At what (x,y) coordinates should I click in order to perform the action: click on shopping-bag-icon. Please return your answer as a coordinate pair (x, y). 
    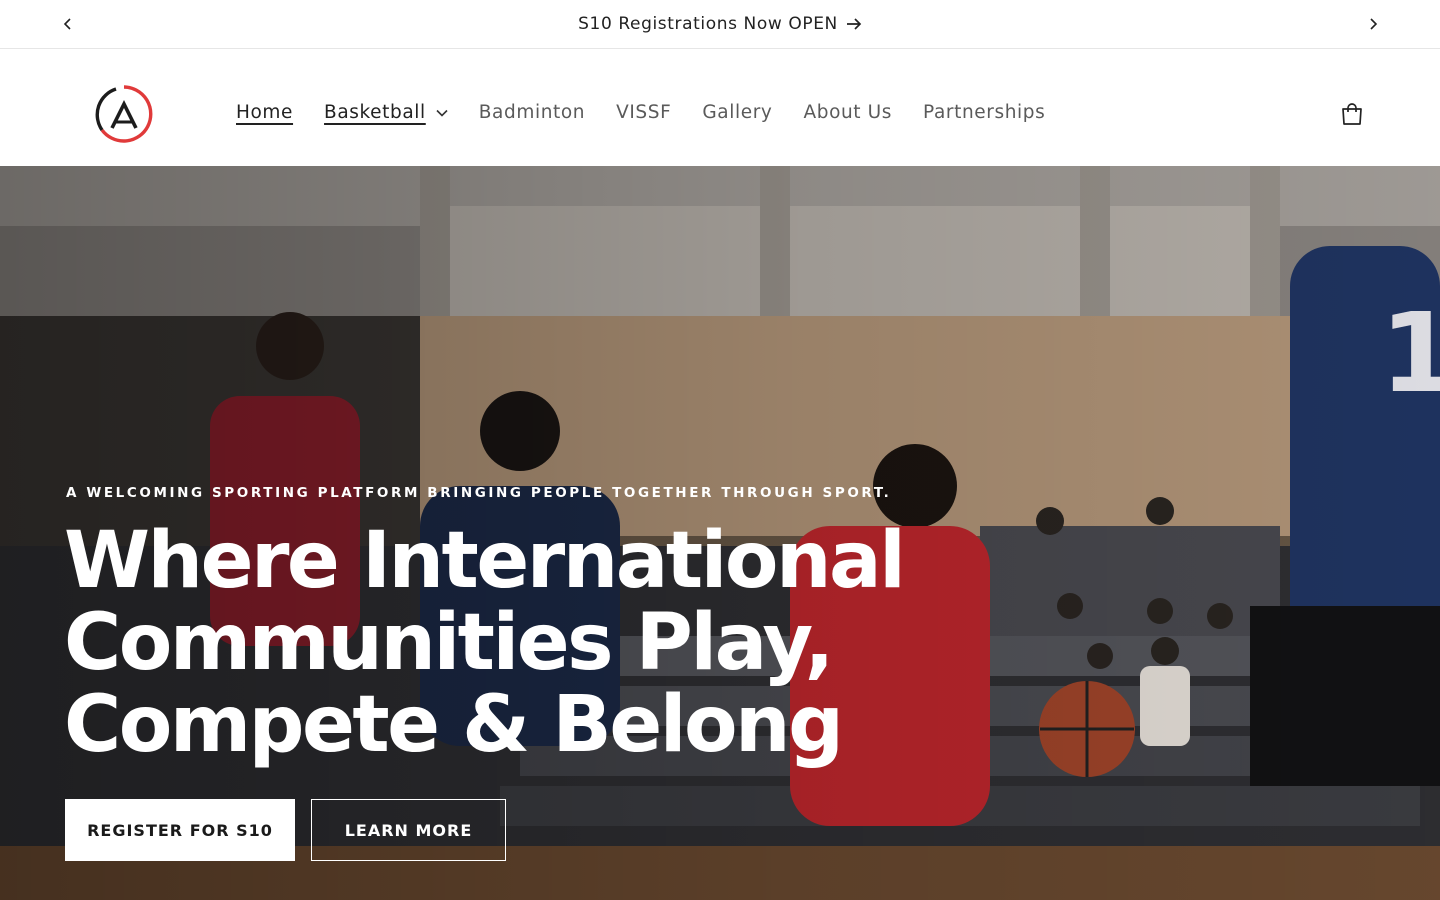
    Looking at the image, I should click on (1352, 114).